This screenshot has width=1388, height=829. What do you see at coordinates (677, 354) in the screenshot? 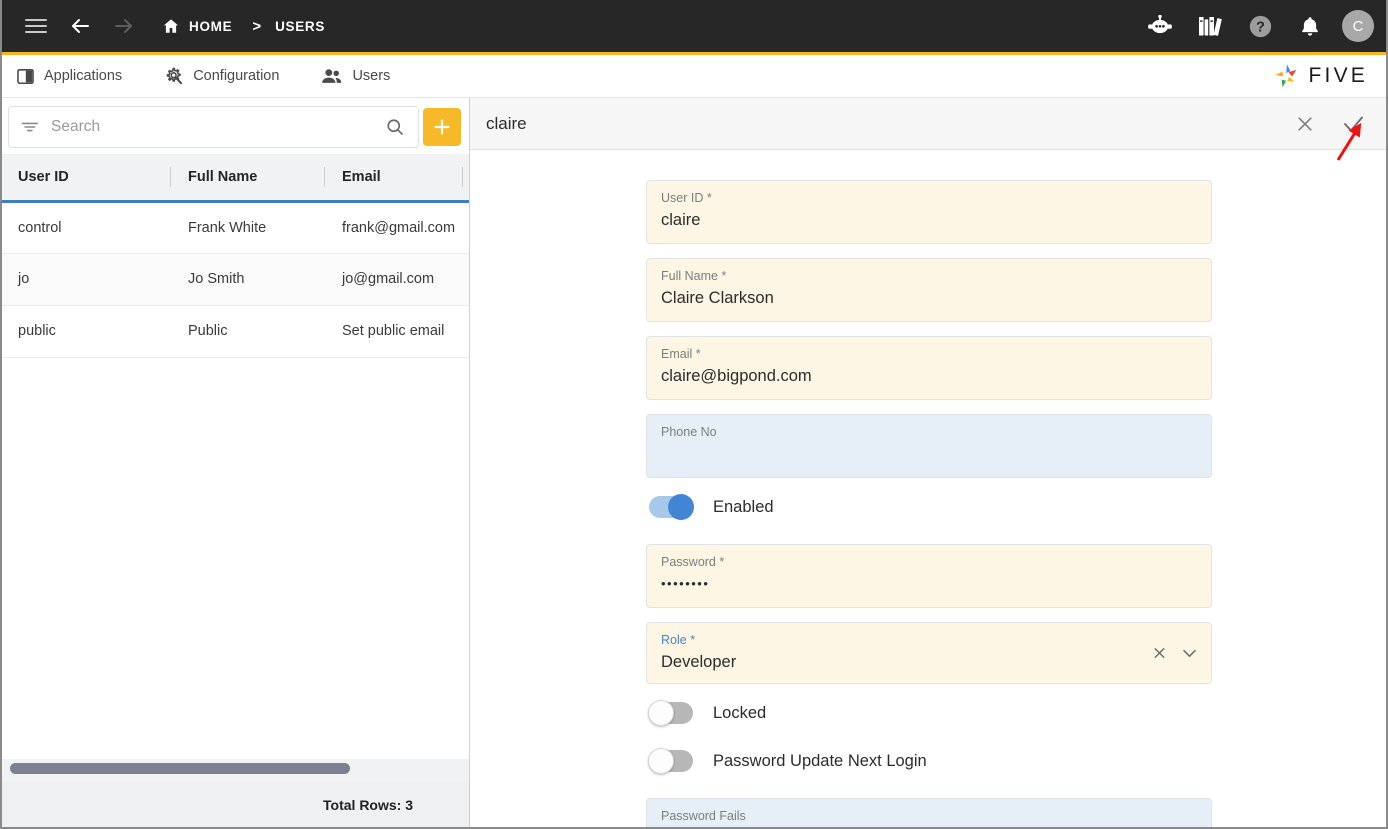
I see `field-email-label-text: Email` at bounding box center [677, 354].